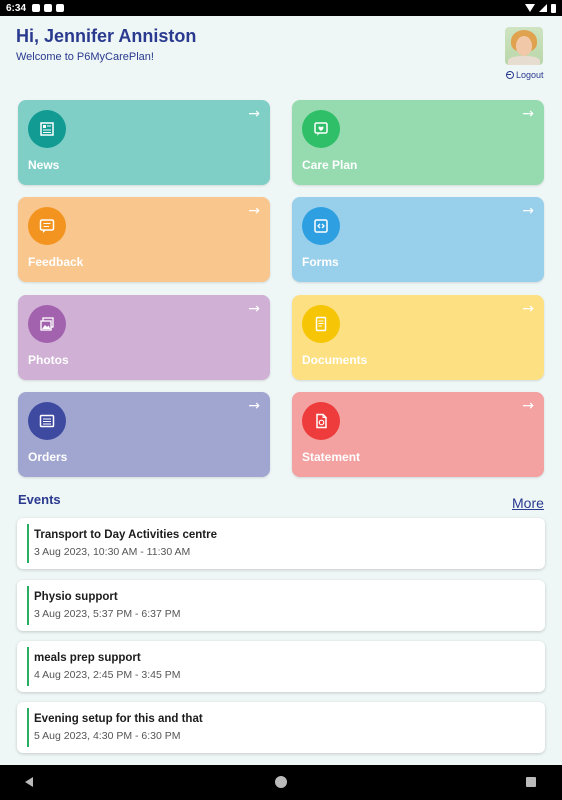 This screenshot has width=562, height=800. I want to click on code-icon, so click(321, 226).